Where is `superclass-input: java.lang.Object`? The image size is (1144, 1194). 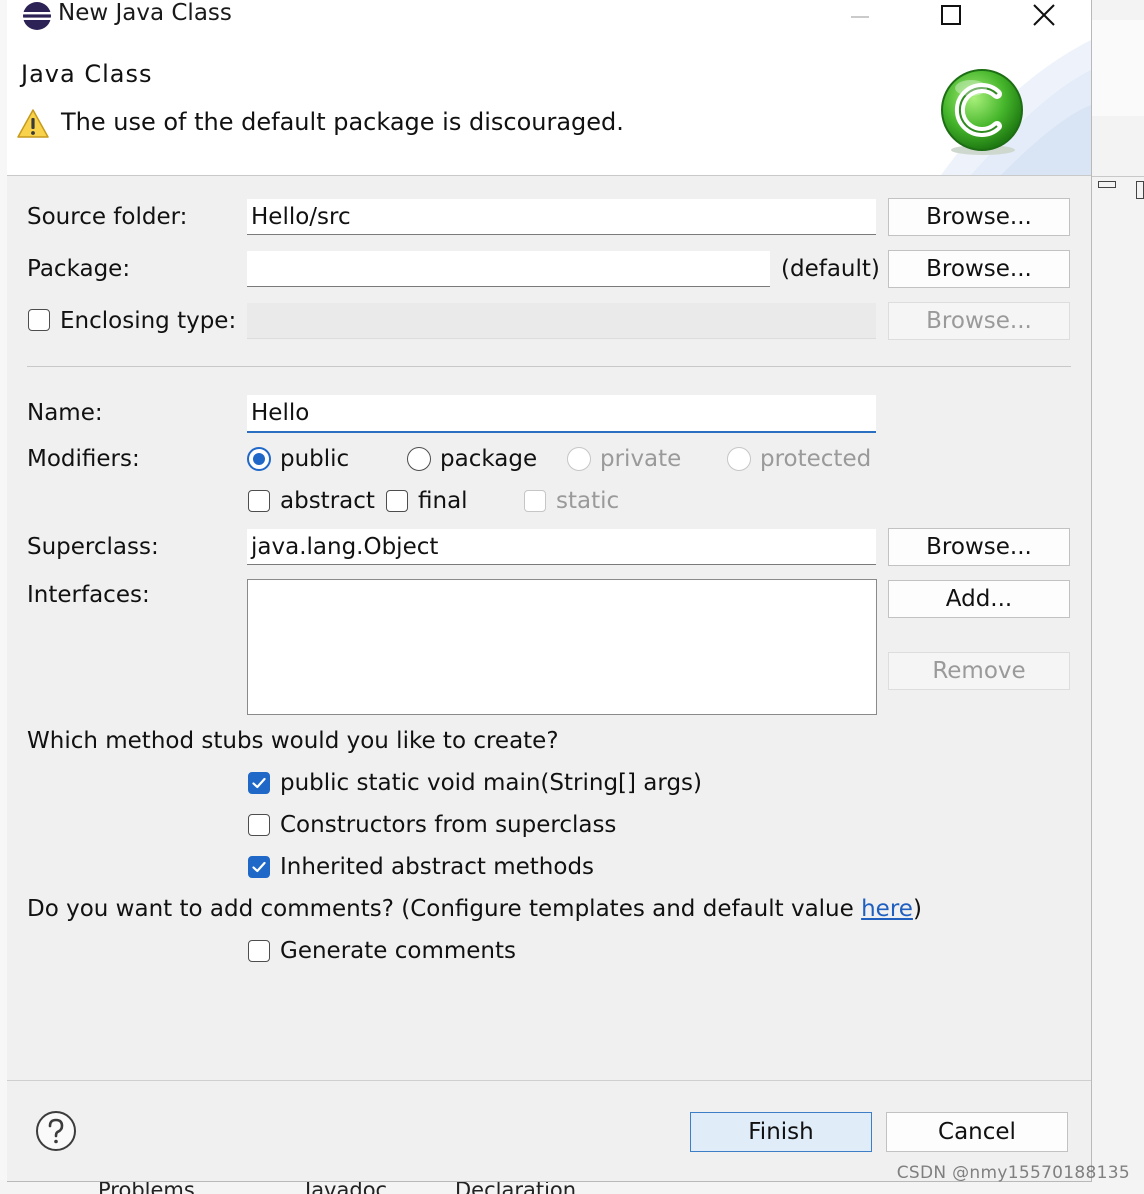
superclass-input: java.lang.Object is located at coordinates (561, 547).